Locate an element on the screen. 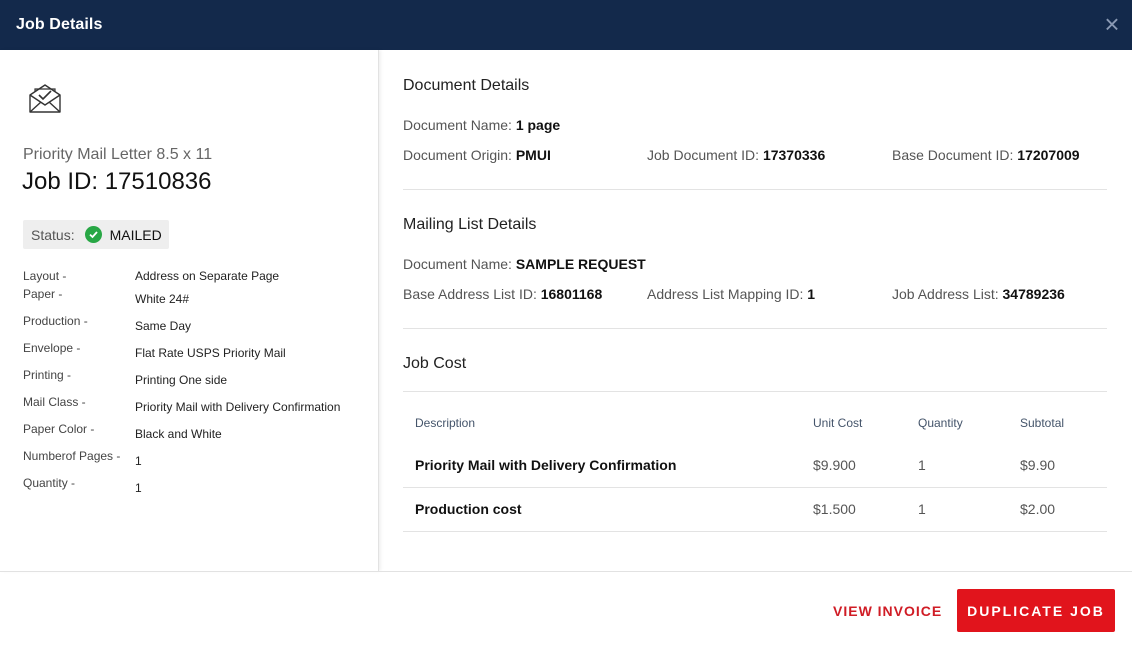 This screenshot has height=652, width=1132. address-list-mapping-id-field: Address List Mapping ID: 1 is located at coordinates (731, 294).